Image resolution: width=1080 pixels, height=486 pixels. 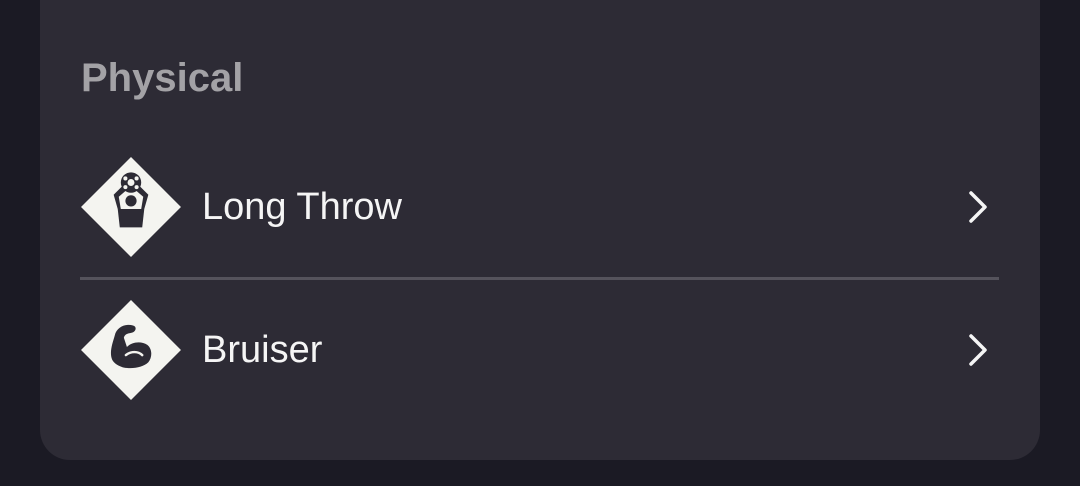 I want to click on long-throw-icon, so click(x=131, y=207).